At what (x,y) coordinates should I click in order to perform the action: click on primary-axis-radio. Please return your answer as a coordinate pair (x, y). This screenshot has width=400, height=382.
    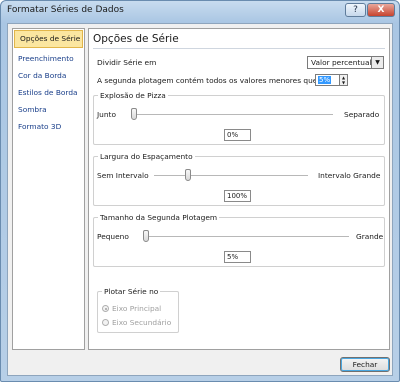
    Looking at the image, I should click on (105, 308).